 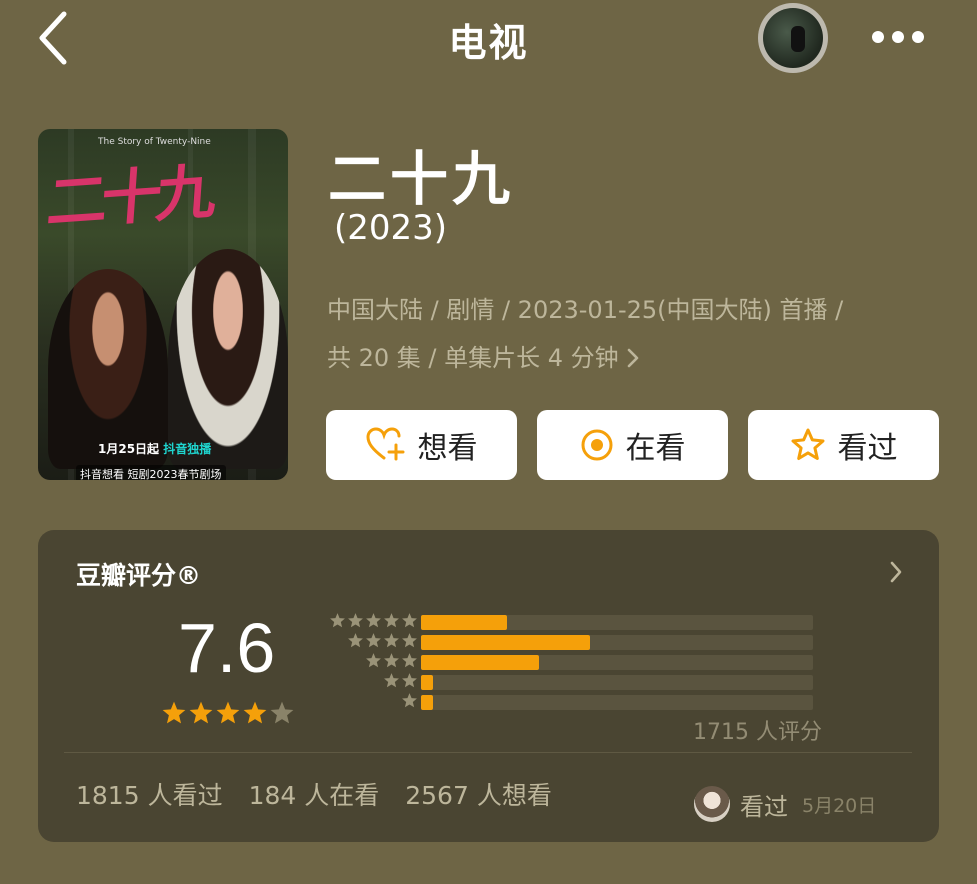 What do you see at coordinates (421, 179) in the screenshot?
I see `show-title: 二十九` at bounding box center [421, 179].